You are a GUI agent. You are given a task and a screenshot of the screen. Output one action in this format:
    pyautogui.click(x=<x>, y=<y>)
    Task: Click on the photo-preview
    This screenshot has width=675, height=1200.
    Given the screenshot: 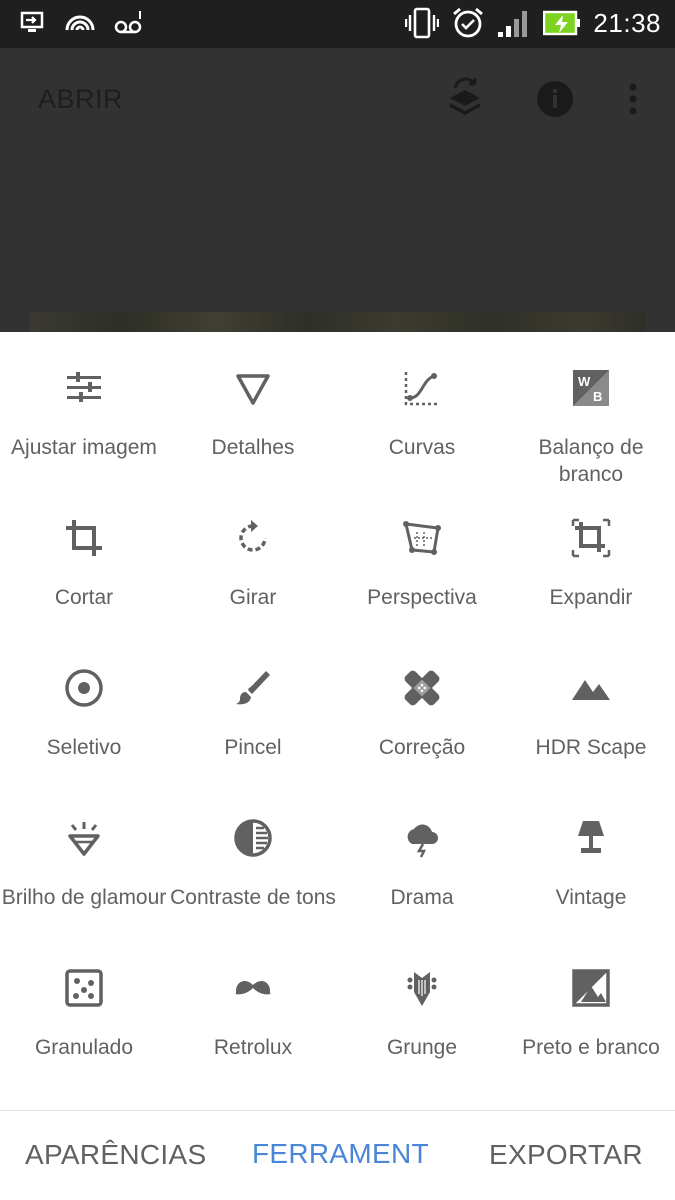 What is the action you would take?
    pyautogui.click(x=337, y=322)
    